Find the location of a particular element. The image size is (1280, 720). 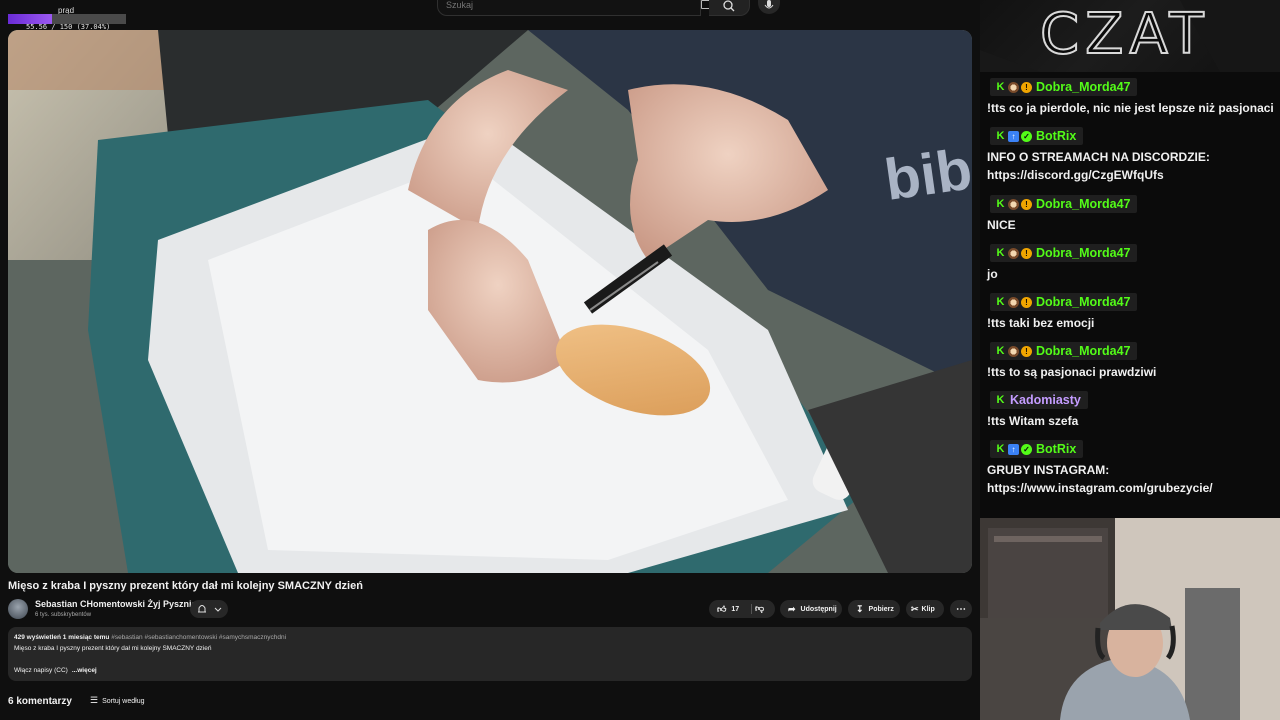

captions-link: Włącz napisy (CC) is located at coordinates (41, 670).